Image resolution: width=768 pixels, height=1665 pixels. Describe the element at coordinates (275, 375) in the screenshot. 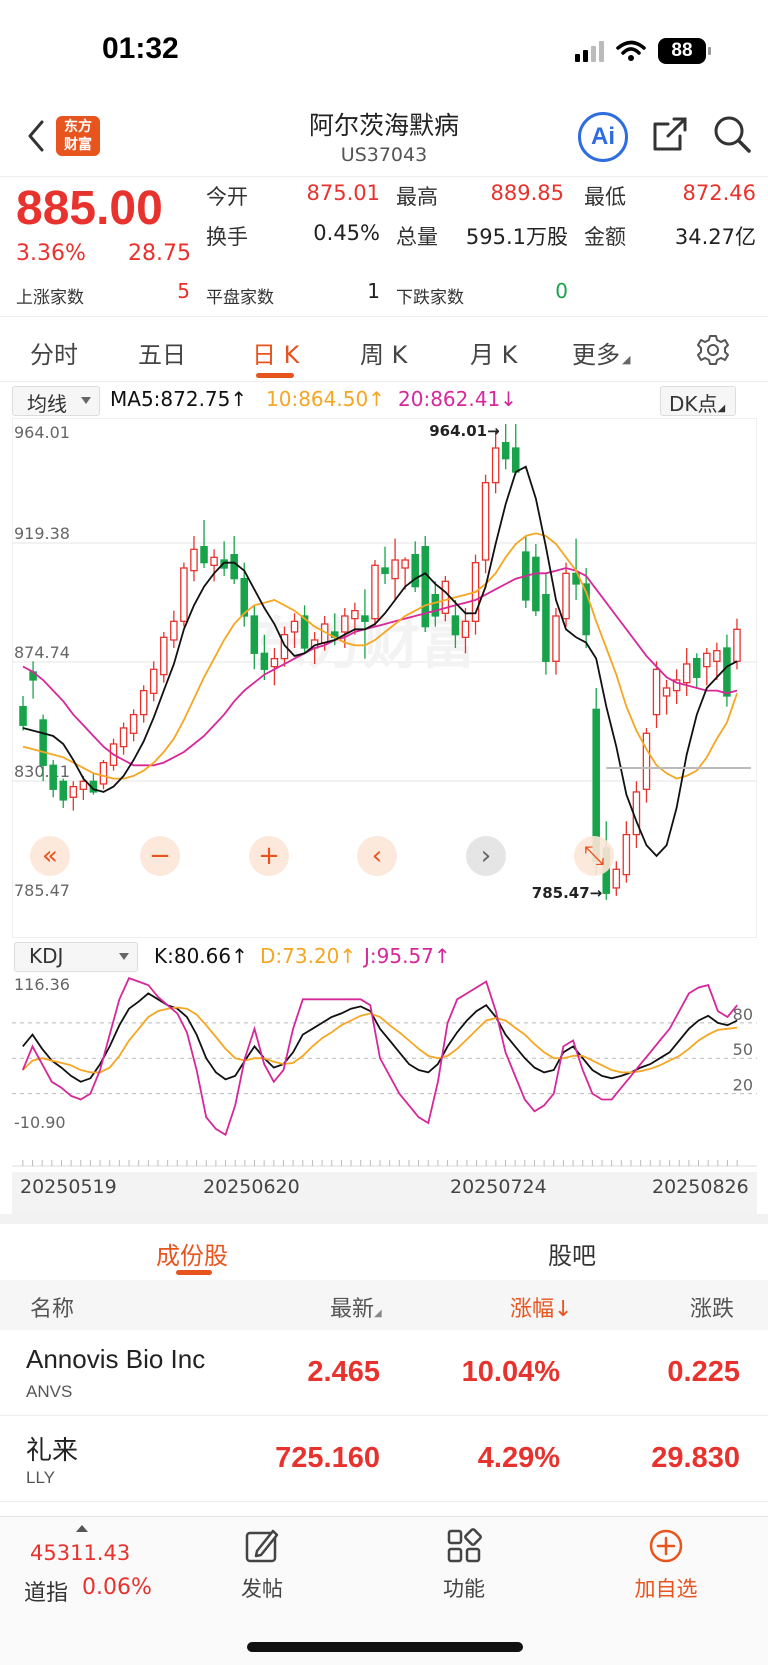

I see `active-tab-underline` at that location.